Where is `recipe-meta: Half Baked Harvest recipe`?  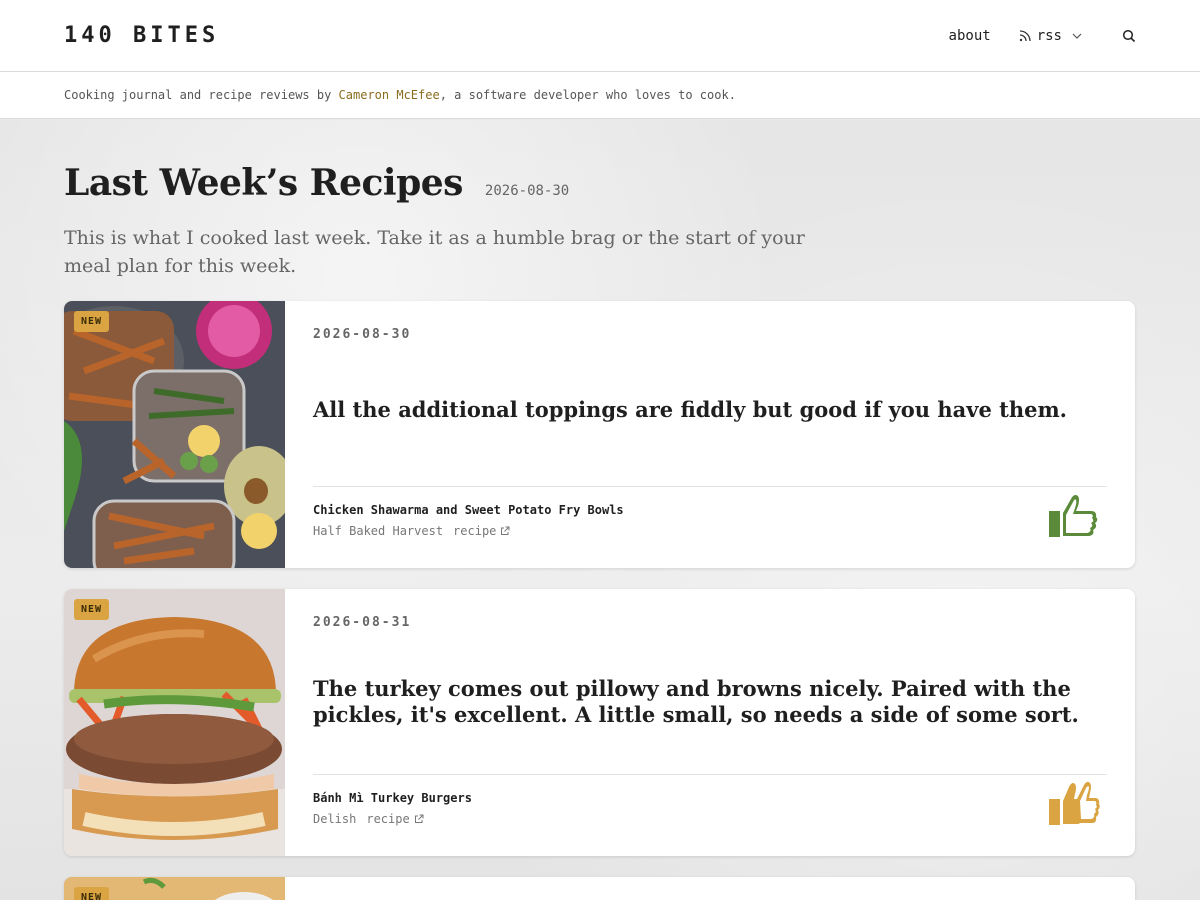
recipe-meta: Half Baked Harvest recipe is located at coordinates (411, 531).